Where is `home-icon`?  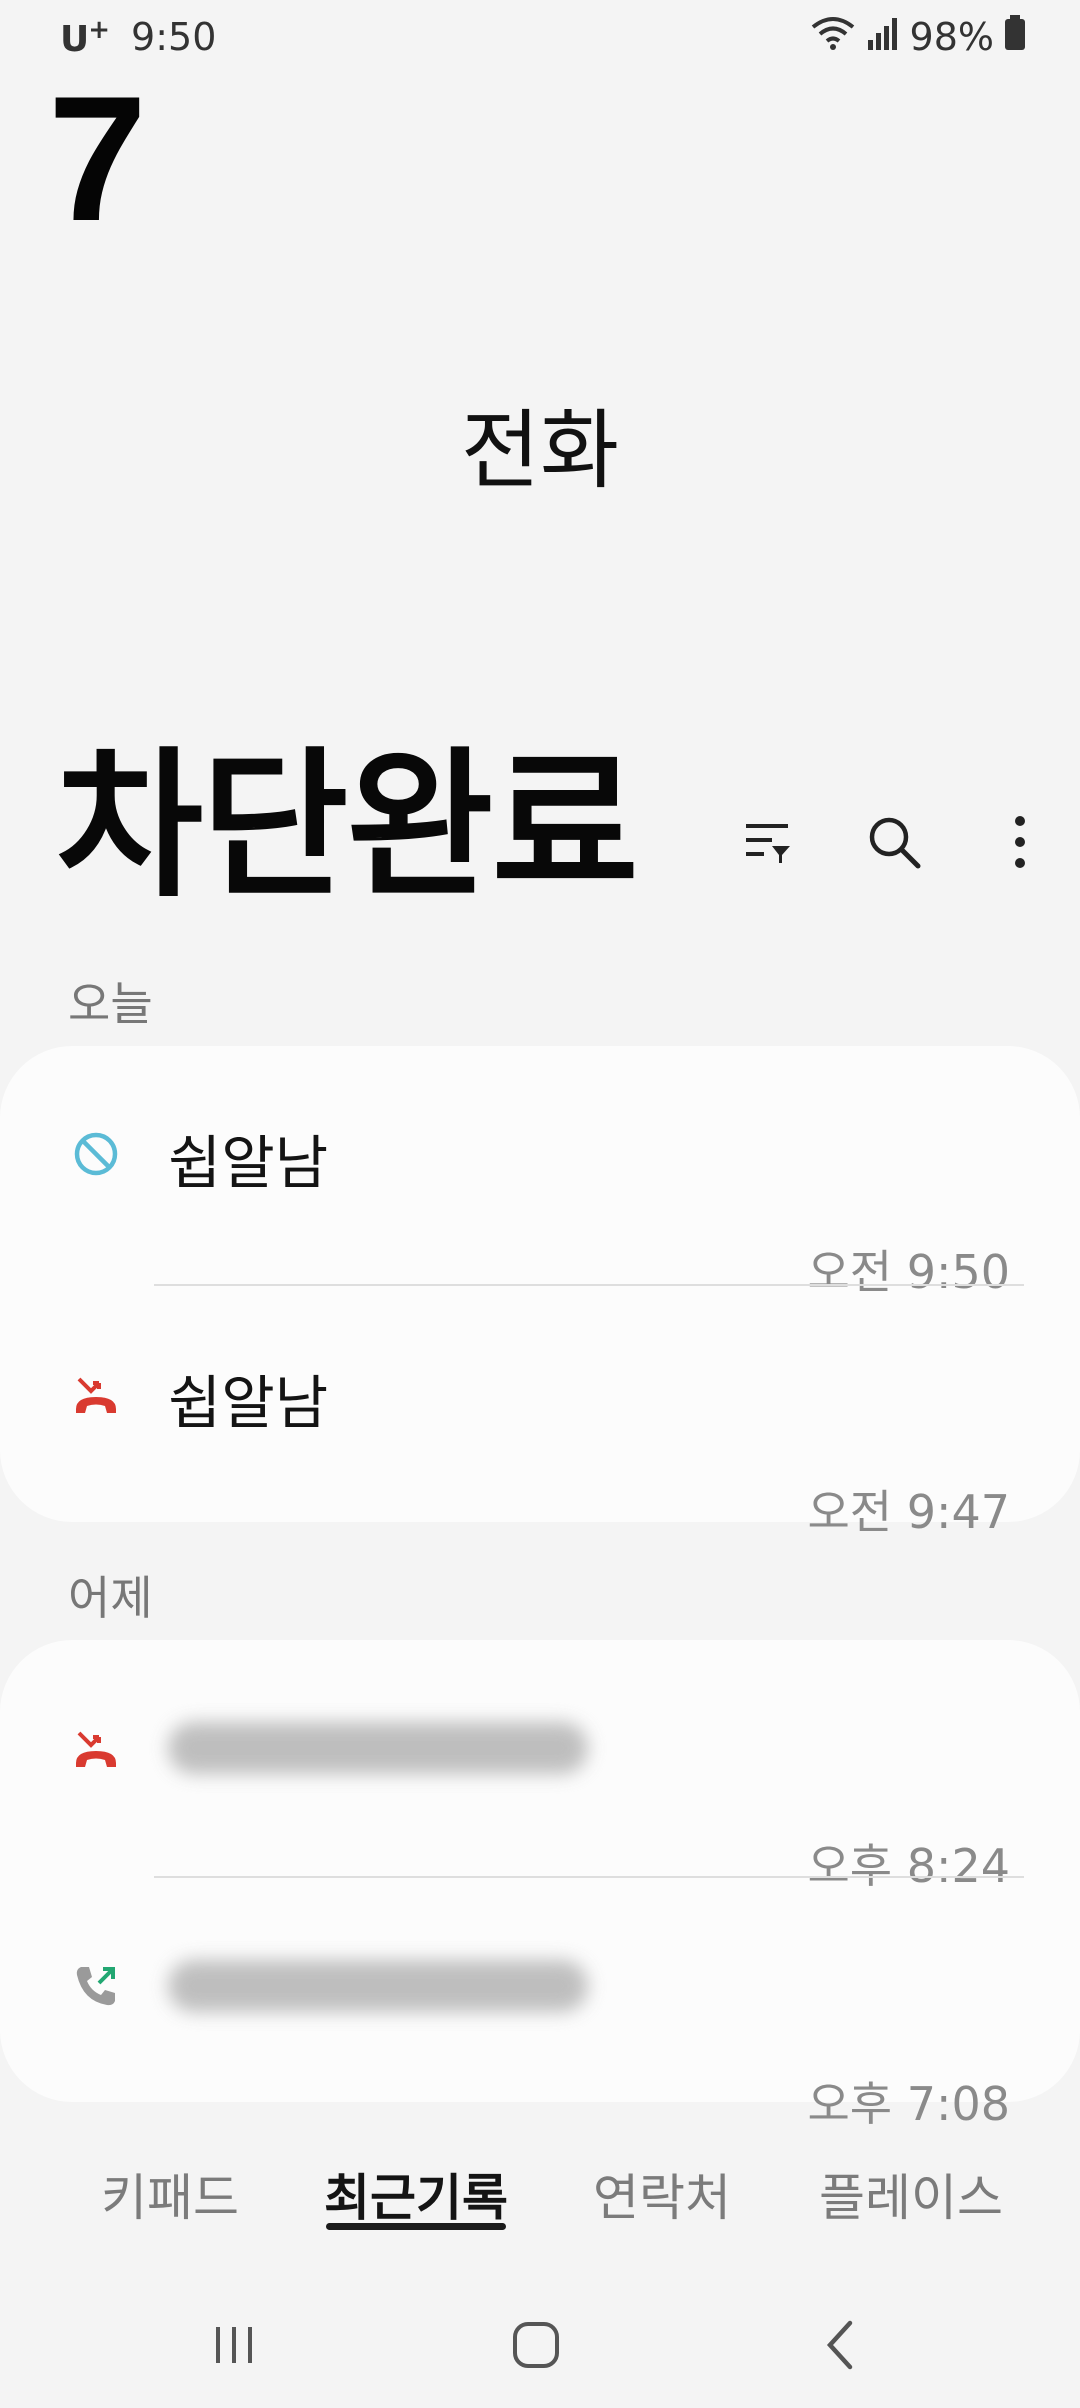
home-icon is located at coordinates (536, 2345).